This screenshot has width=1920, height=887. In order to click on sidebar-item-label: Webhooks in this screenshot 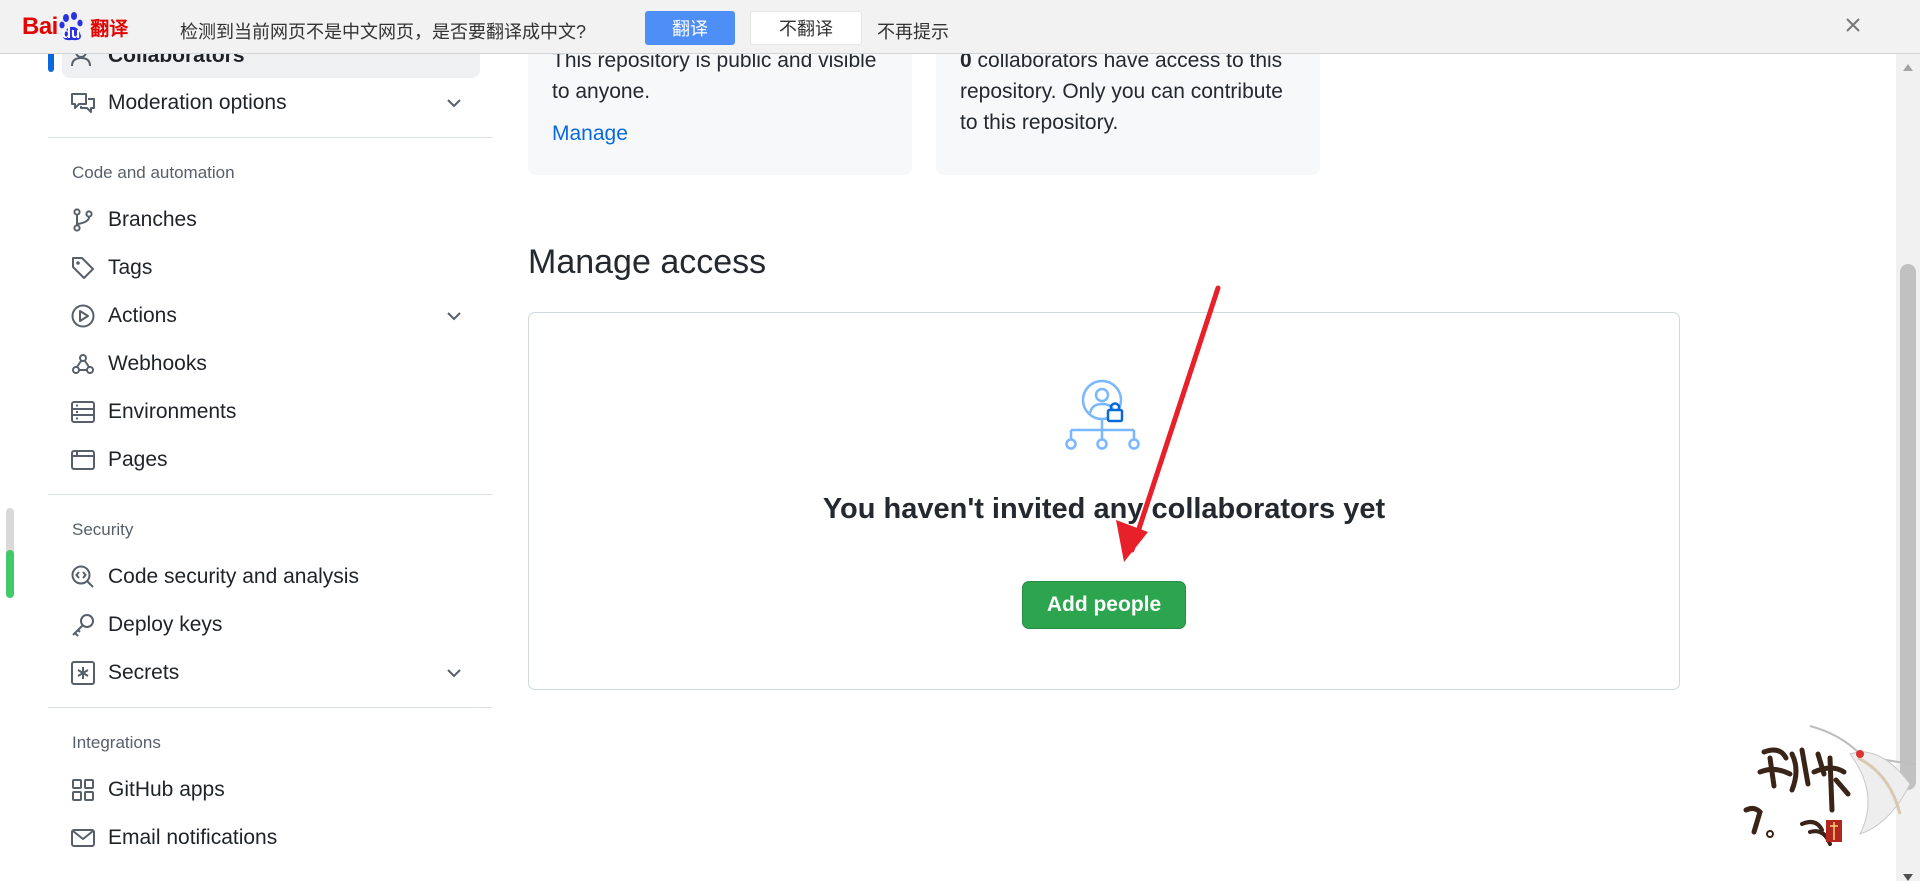, I will do `click(157, 363)`.